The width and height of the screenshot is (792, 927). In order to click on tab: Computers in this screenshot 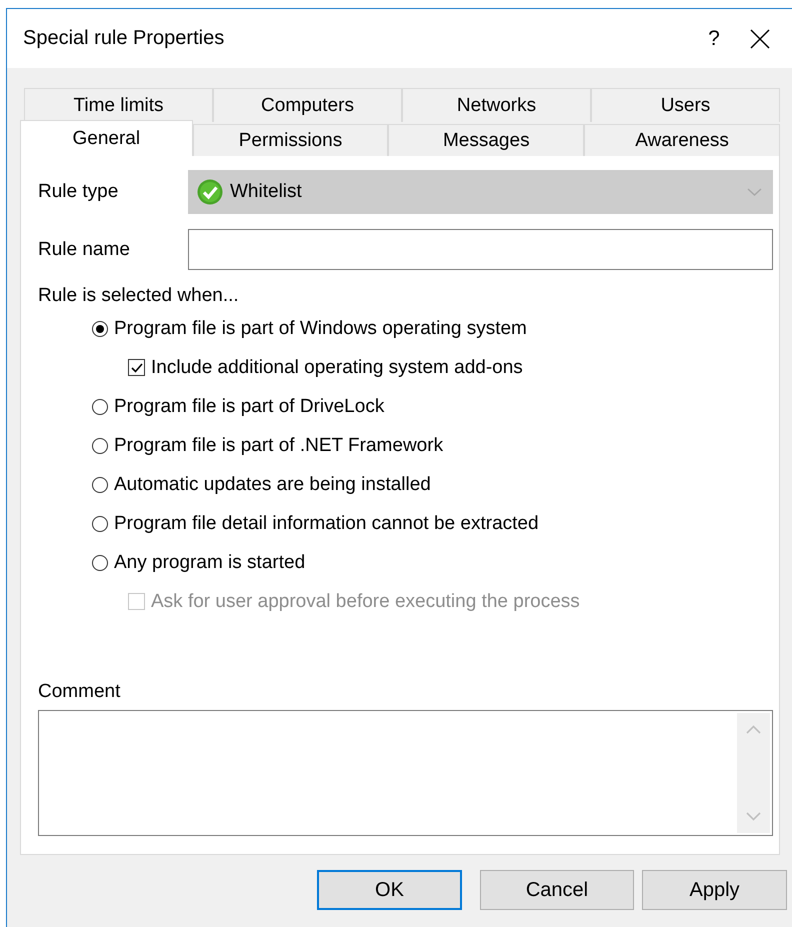, I will do `click(307, 105)`.